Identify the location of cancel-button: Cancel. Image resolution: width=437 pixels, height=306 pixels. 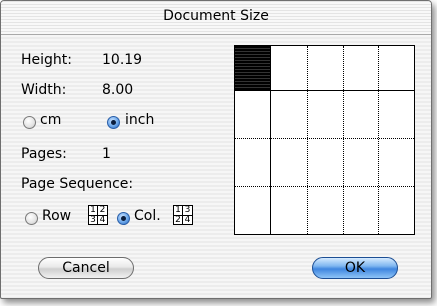
(86, 268).